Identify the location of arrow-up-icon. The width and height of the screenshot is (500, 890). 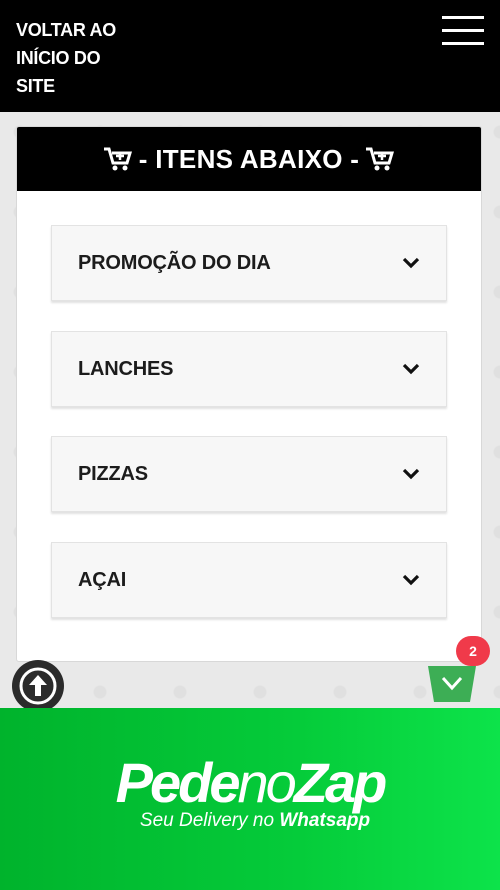
(38, 686).